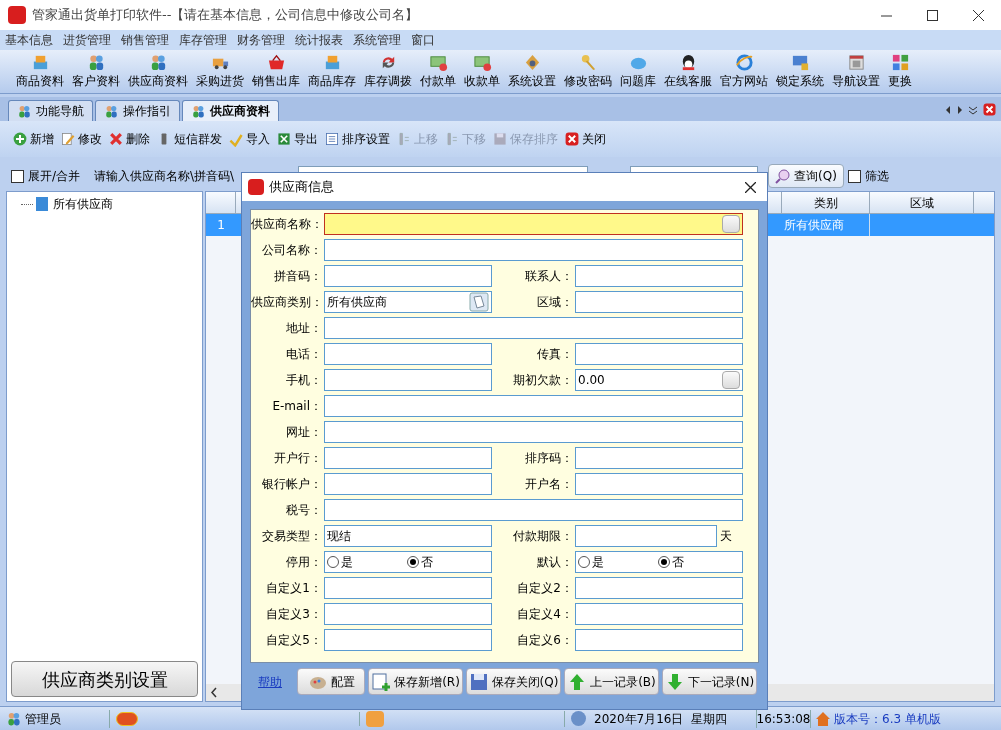 This screenshot has height=730, width=1001. Describe the element at coordinates (331, 681) in the screenshot. I see `dialog-button: 配置` at that location.